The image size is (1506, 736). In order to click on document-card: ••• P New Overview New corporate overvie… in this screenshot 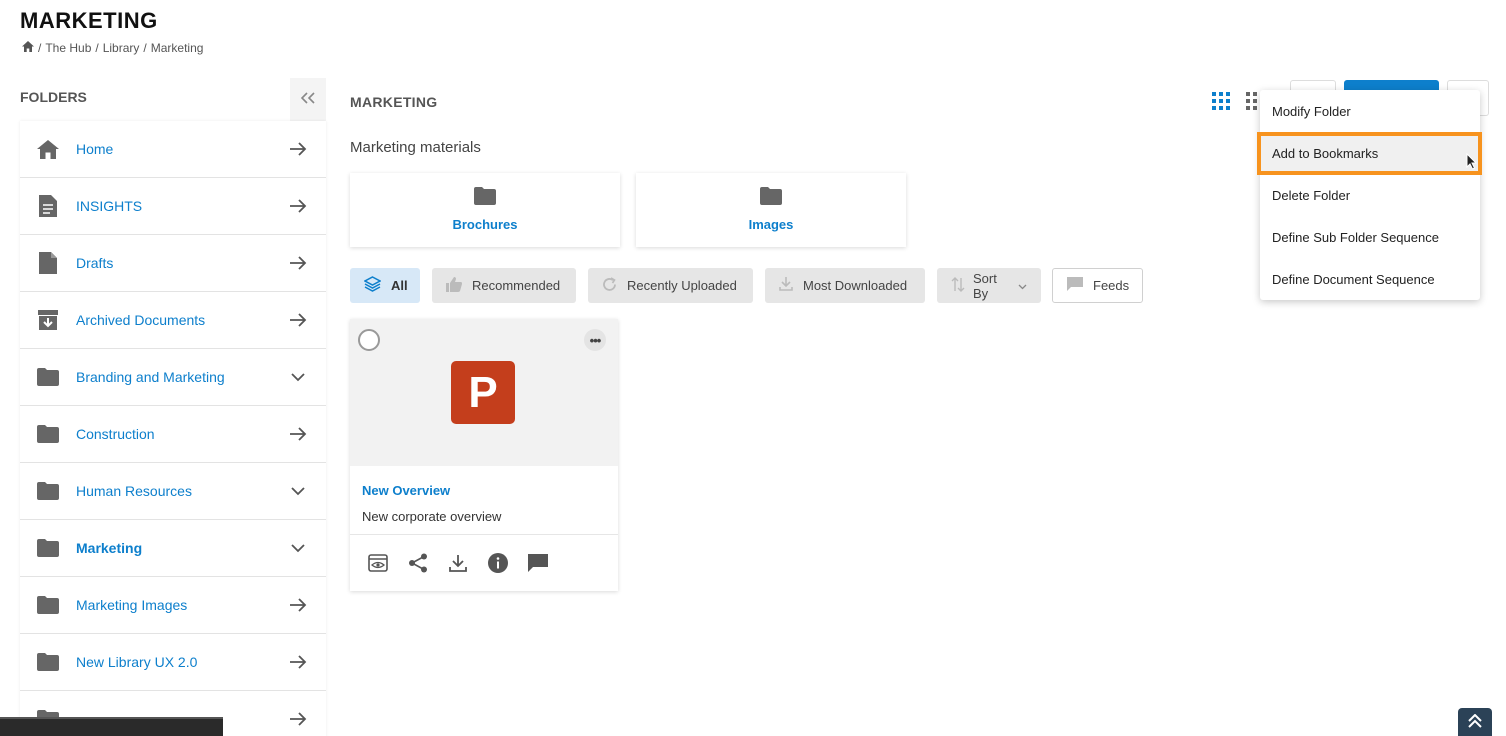, I will do `click(484, 455)`.